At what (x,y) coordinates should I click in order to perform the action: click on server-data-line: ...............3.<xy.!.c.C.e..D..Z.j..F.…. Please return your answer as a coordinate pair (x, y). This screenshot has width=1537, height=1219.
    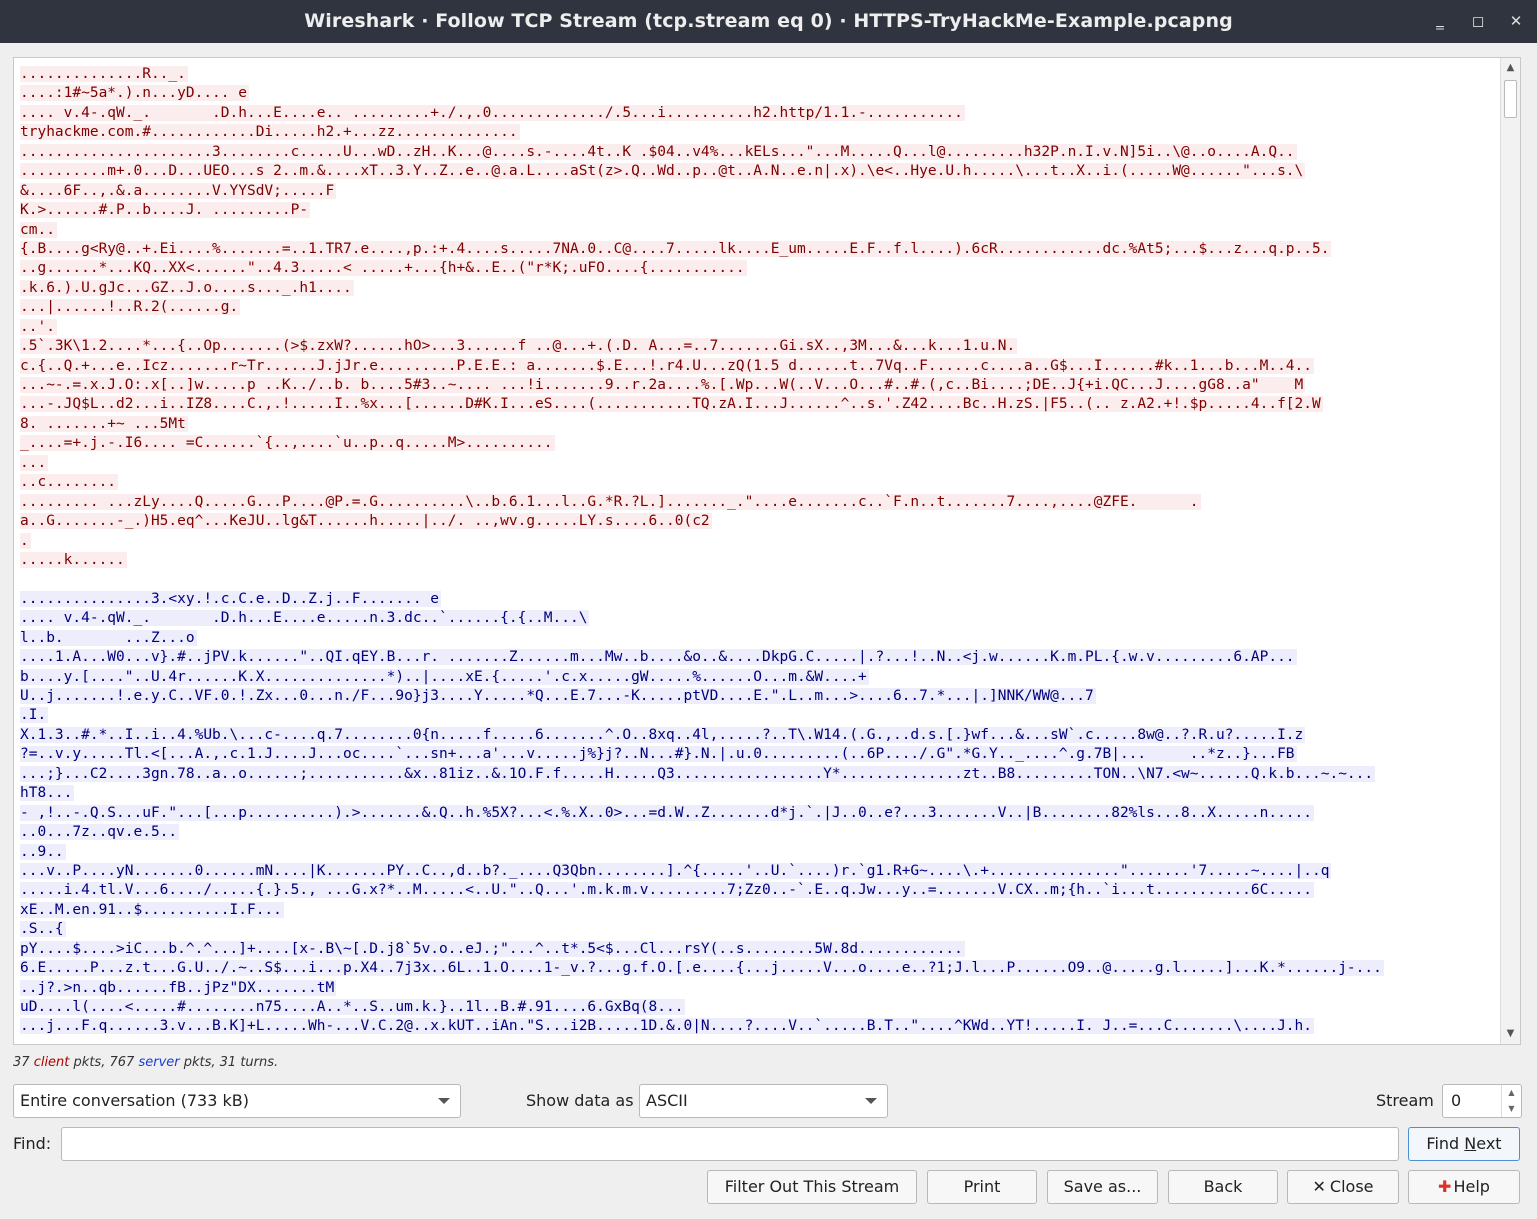
    Looking at the image, I should click on (758, 599).